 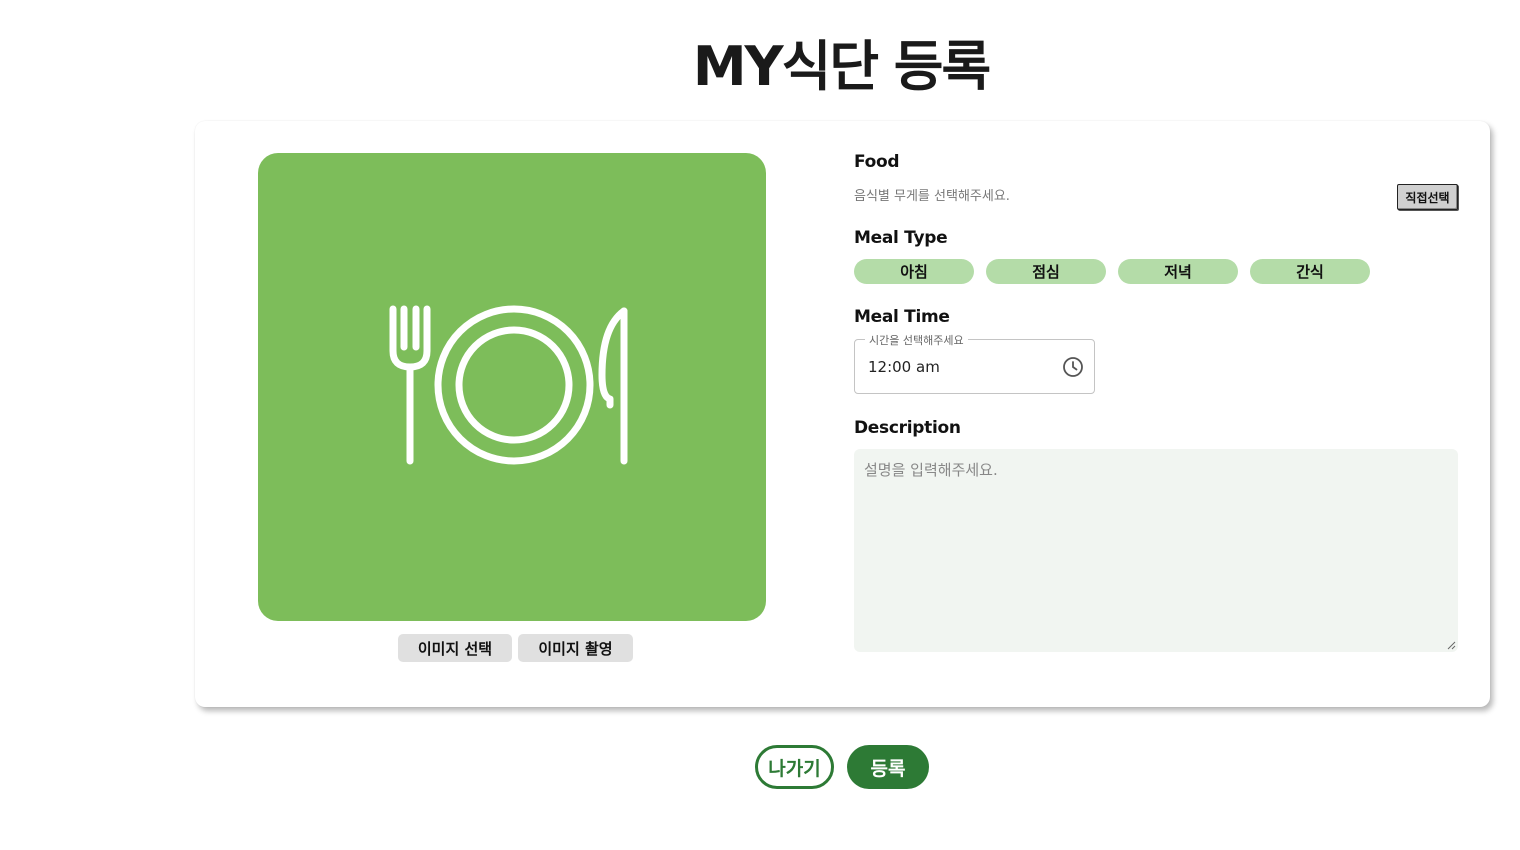 I want to click on capture-image-button: 이미지 촬영, so click(x=575, y=648).